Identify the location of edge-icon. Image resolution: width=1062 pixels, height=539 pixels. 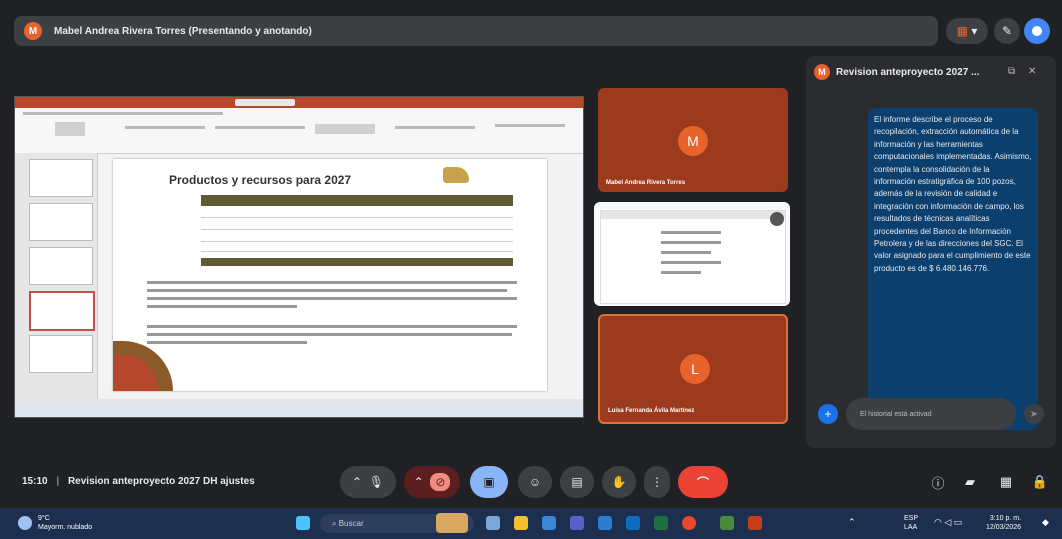
(549, 523).